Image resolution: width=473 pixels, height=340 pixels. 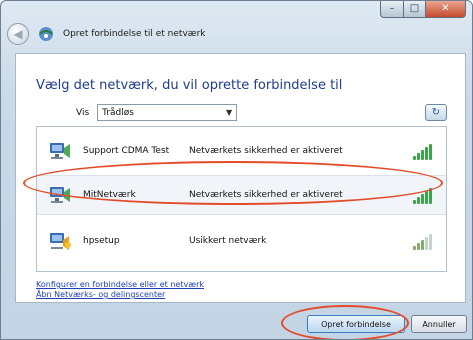 What do you see at coordinates (100, 294) in the screenshot?
I see `network-sharing-center-link: Åbn Netværks- og delingscenter` at bounding box center [100, 294].